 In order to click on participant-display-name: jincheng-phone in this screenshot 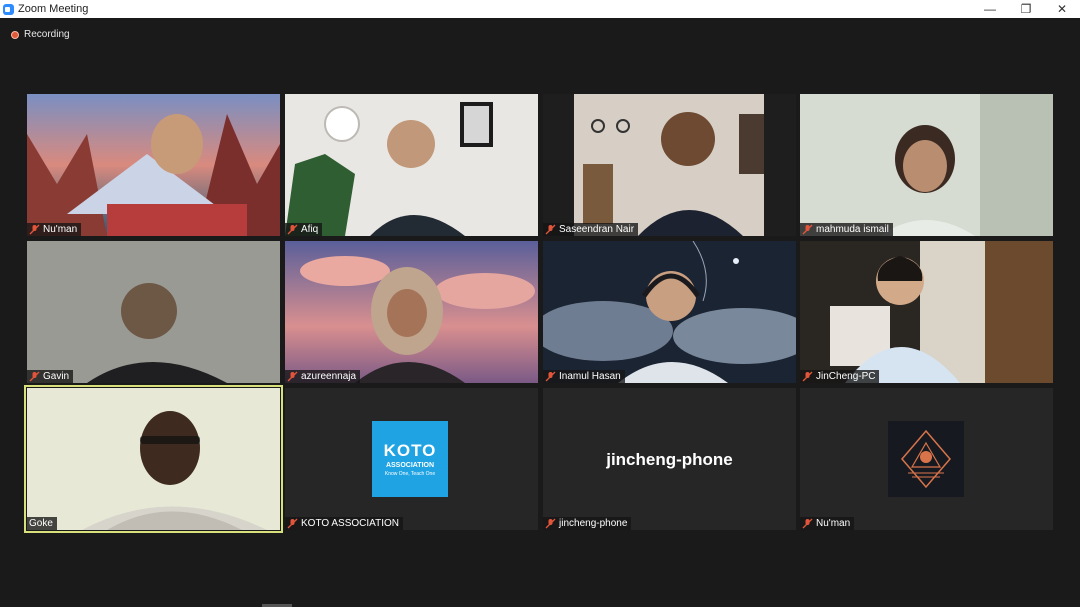, I will do `click(669, 459)`.